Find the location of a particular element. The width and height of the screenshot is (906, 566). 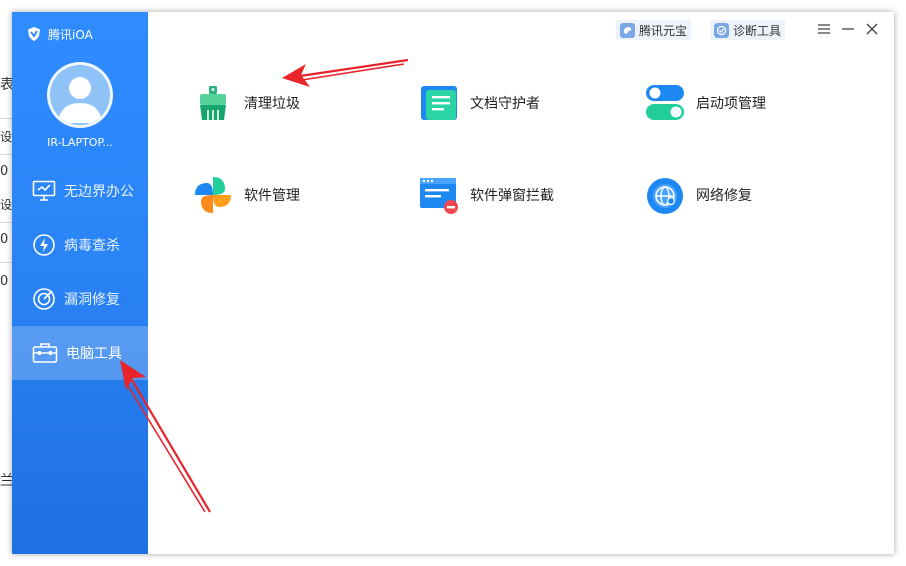

popup-block-icon is located at coordinates (439, 196).